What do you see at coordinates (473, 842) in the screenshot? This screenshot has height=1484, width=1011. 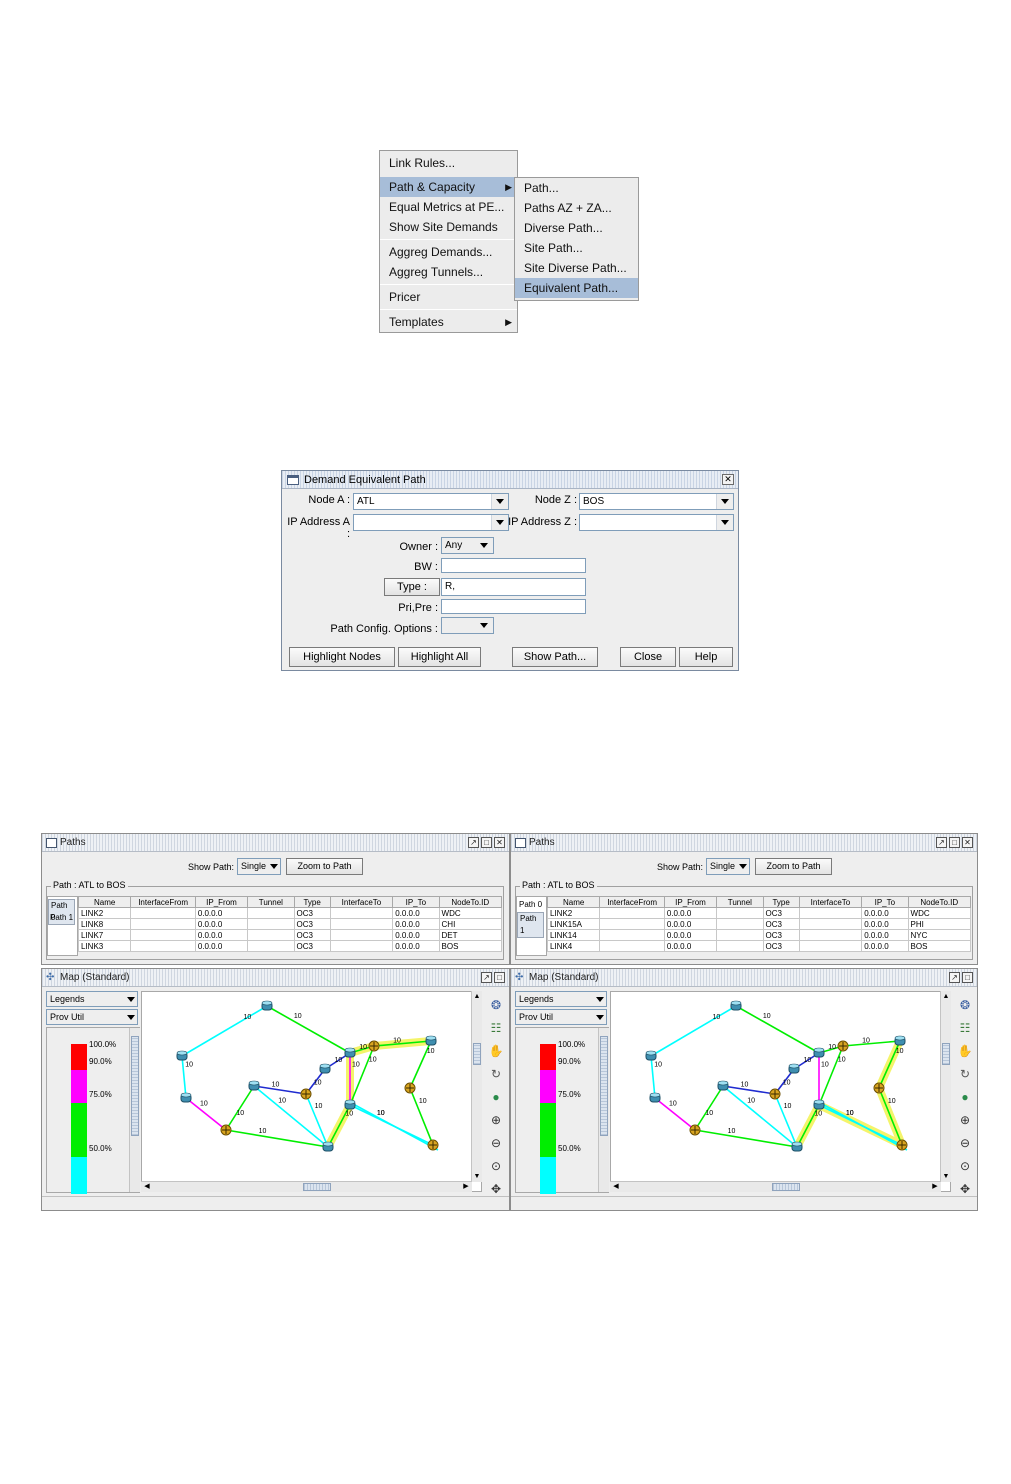 I see `float-icon: ↗` at bounding box center [473, 842].